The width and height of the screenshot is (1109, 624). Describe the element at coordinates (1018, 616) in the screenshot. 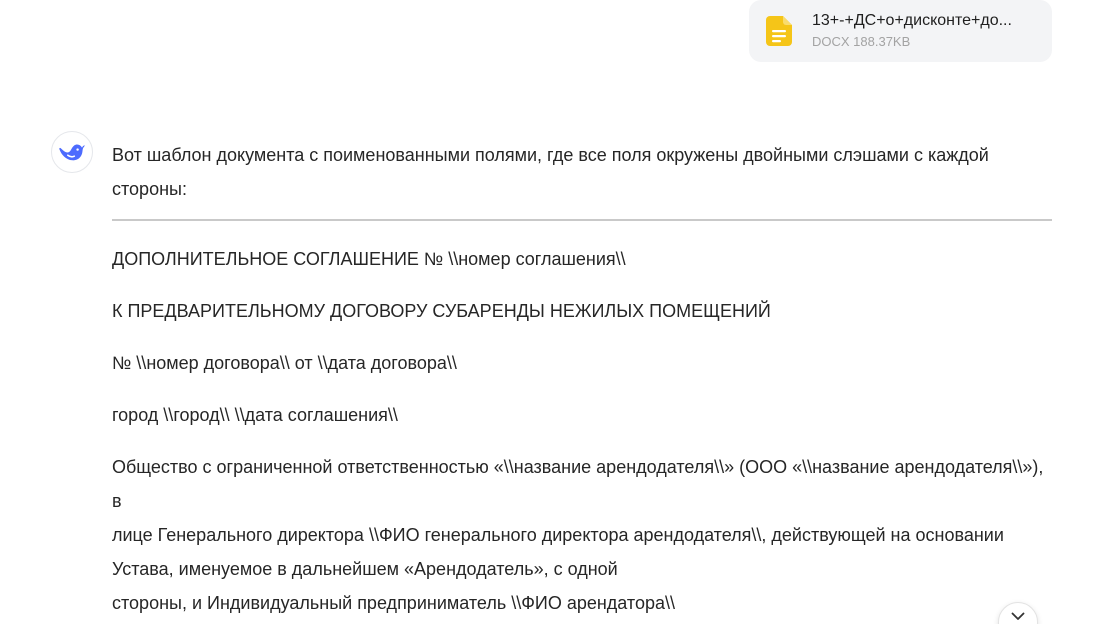

I see `chevron-down-icon` at that location.